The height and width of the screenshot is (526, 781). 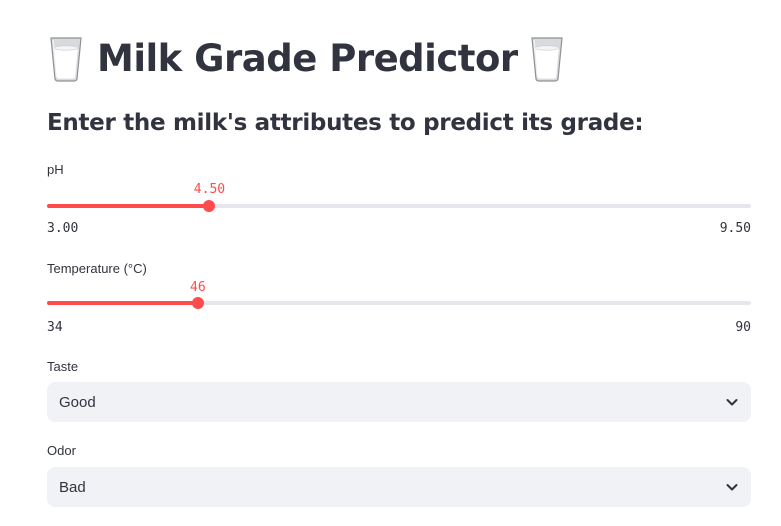 I want to click on temperature-slider-fill, so click(x=122, y=303).